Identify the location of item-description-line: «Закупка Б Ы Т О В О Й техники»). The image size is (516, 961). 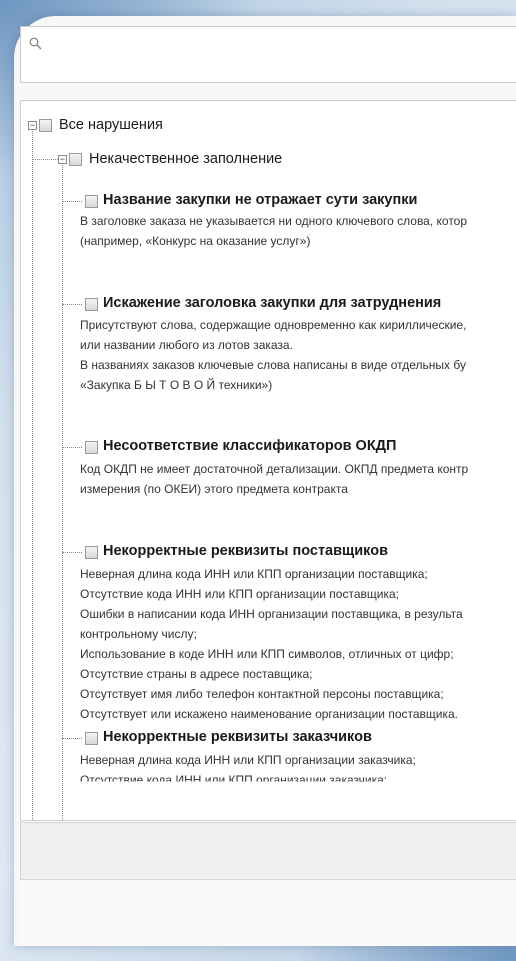
(176, 385).